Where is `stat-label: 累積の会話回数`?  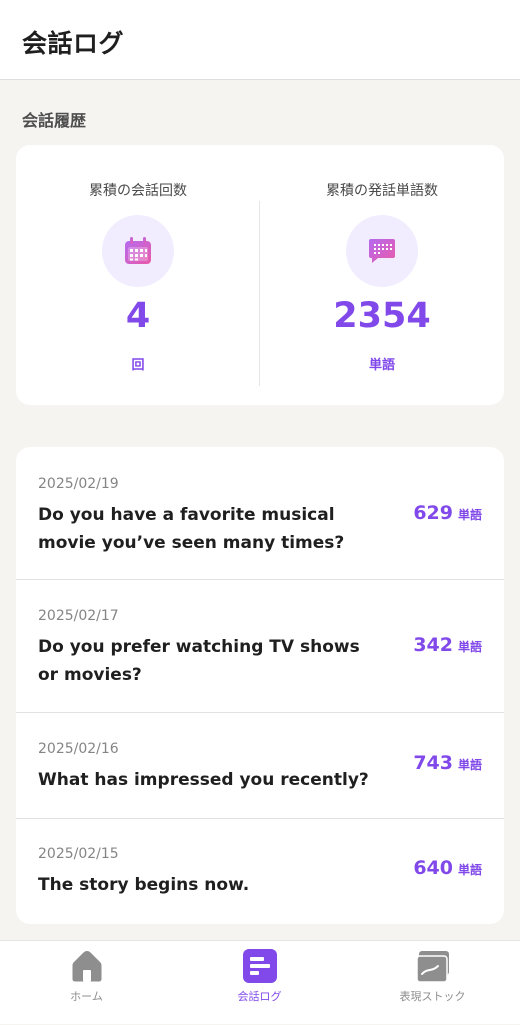
stat-label: 累積の会話回数 is located at coordinates (138, 191).